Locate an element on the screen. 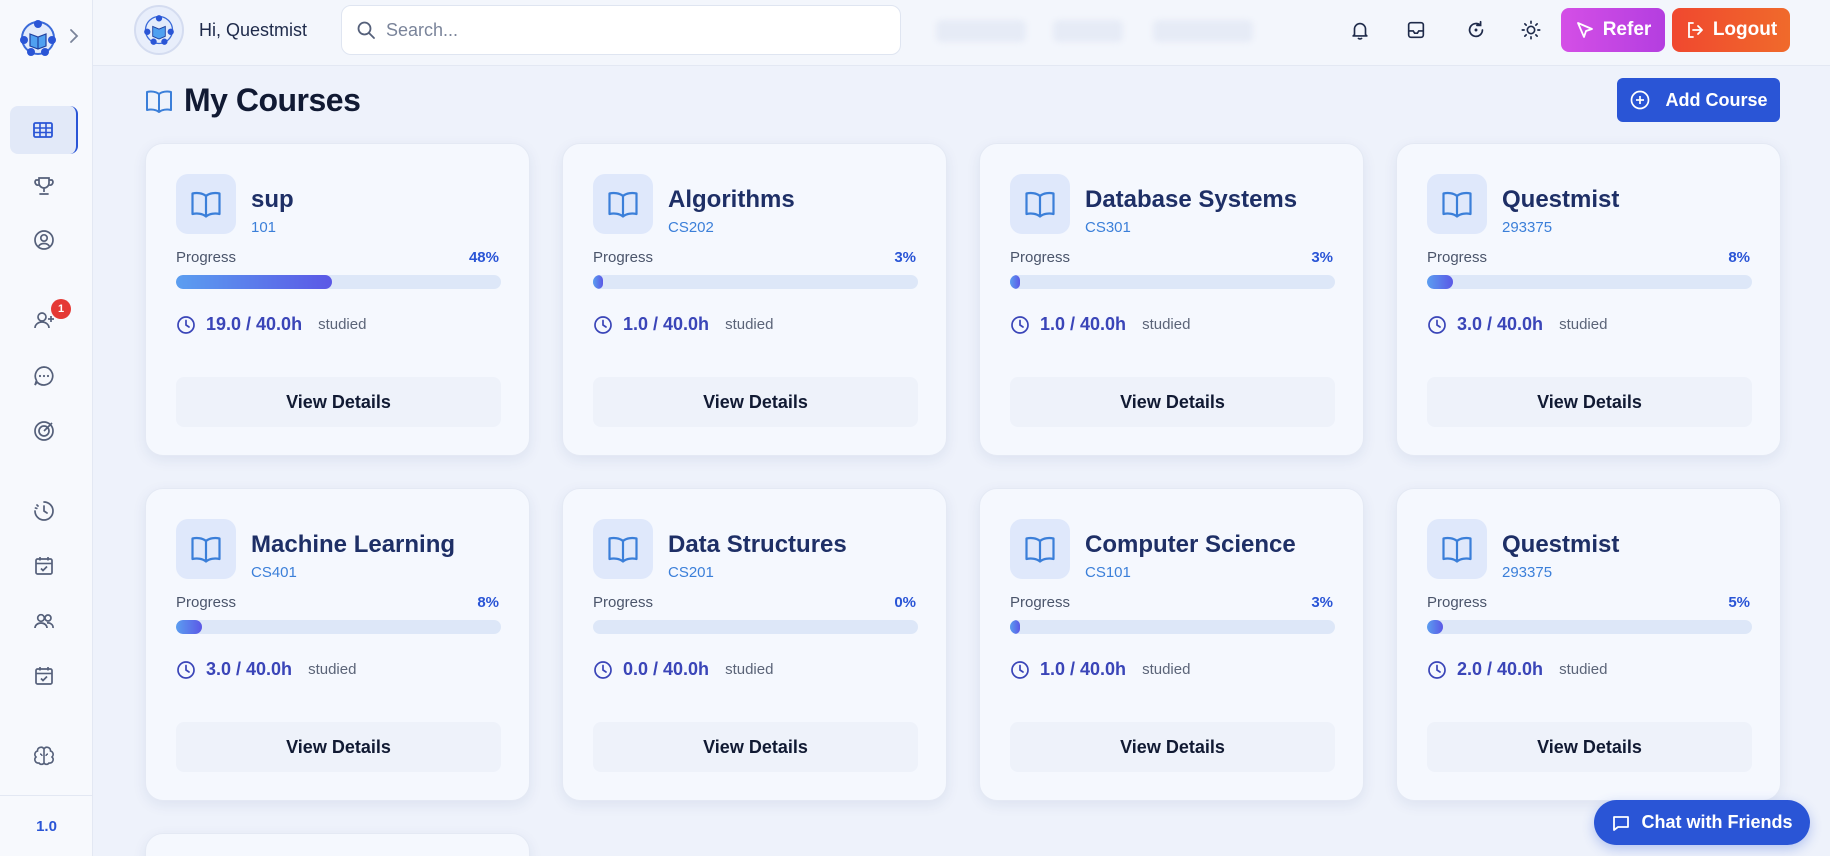 Image resolution: width=1830 pixels, height=856 pixels. study-time: 19.0 / 40.0h studied is located at coordinates (271, 324).